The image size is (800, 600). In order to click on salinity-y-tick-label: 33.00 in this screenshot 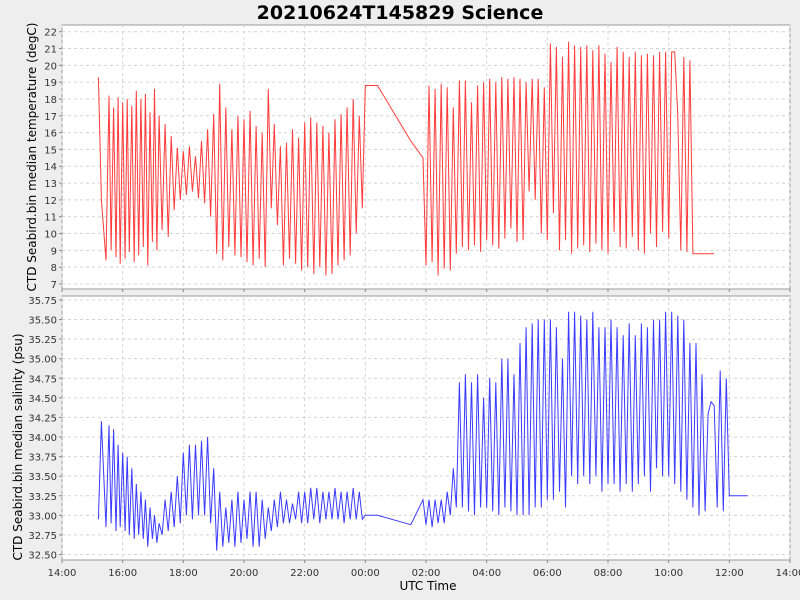, I will do `click(42, 516)`.